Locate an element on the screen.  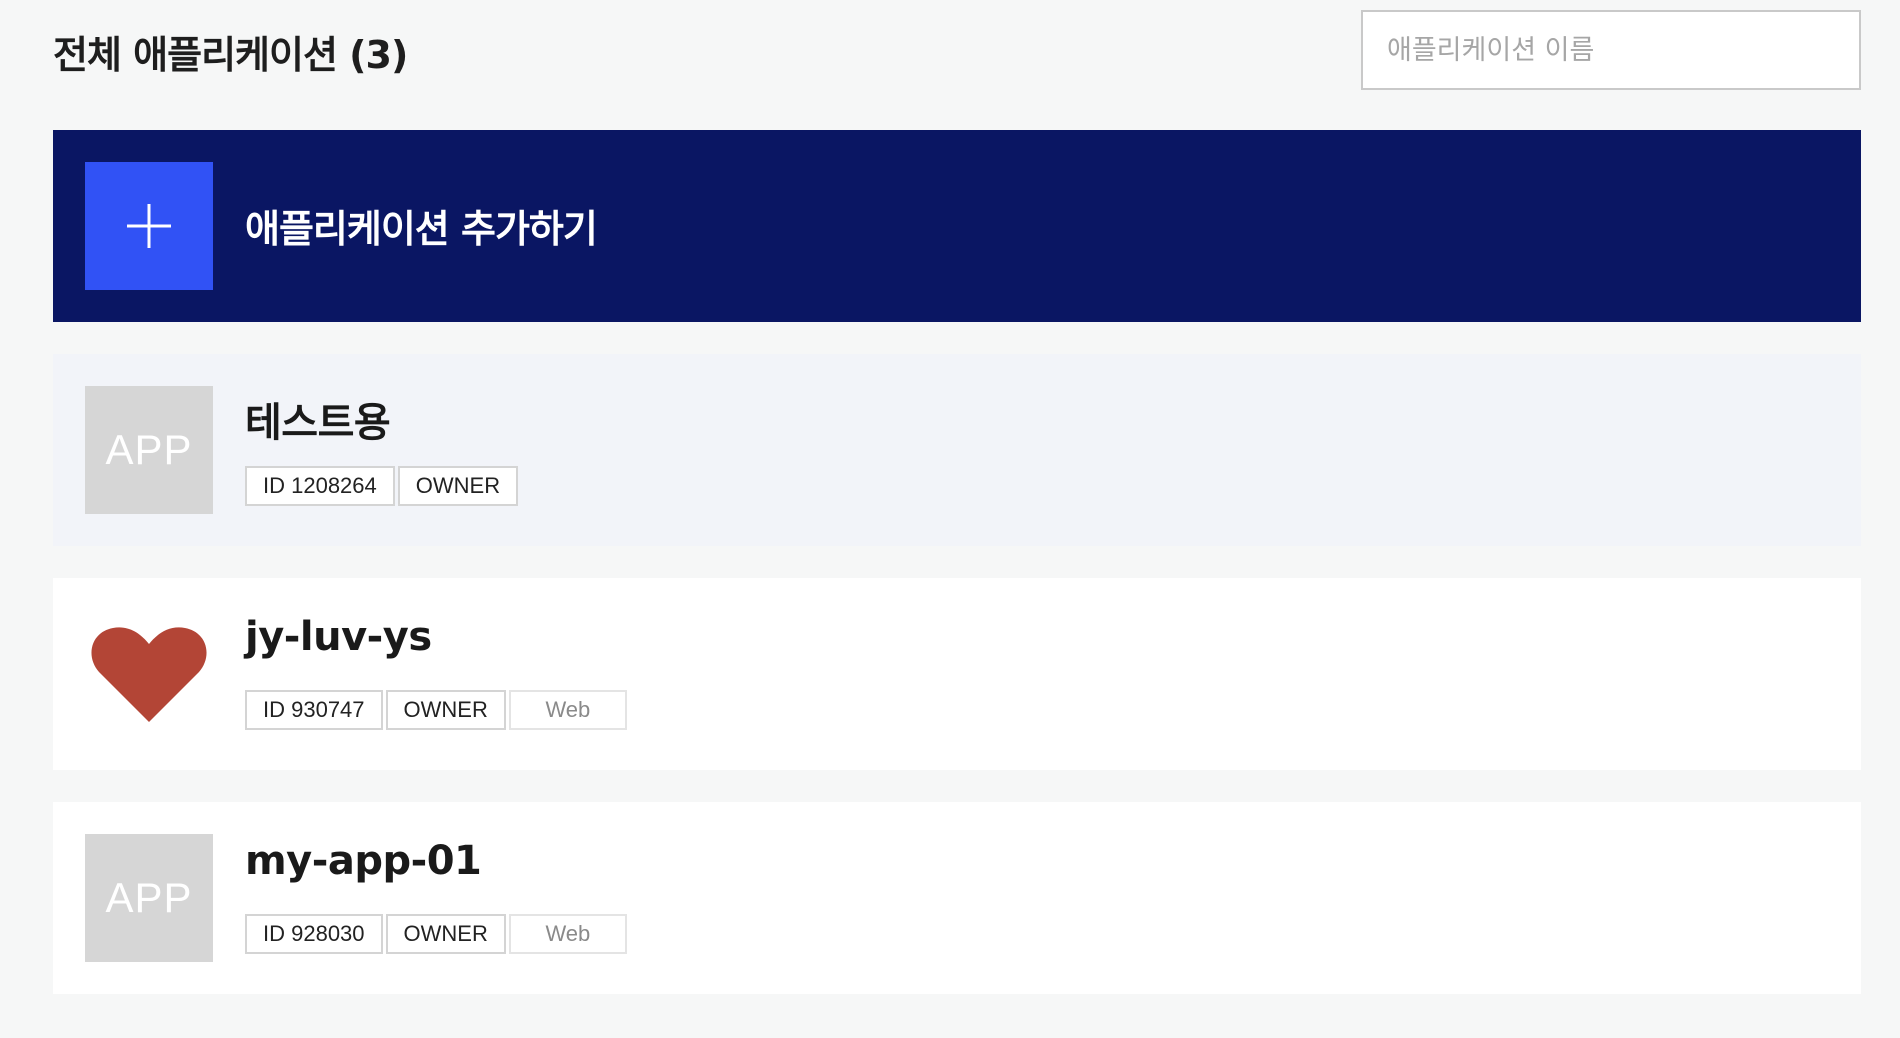
add-application-label: 애플리케이션 추가하기 is located at coordinates (421, 229).